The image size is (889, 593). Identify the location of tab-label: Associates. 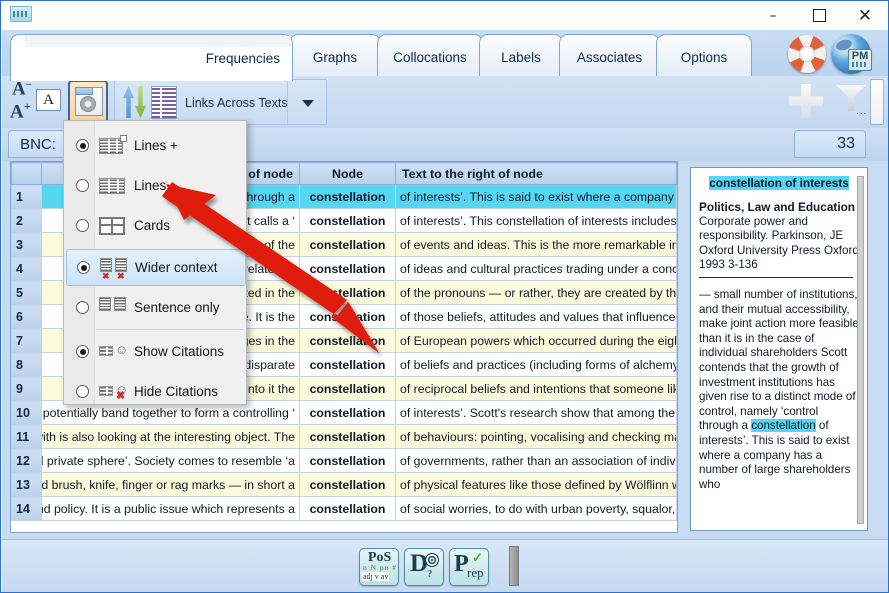
(609, 57).